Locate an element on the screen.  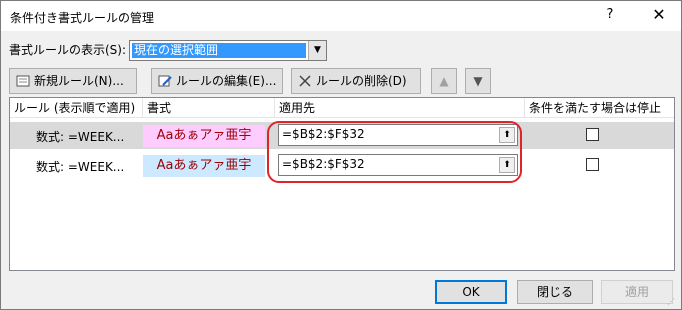
dialog-title: 条件付き書式ルールの管理 is located at coordinates (82, 18).